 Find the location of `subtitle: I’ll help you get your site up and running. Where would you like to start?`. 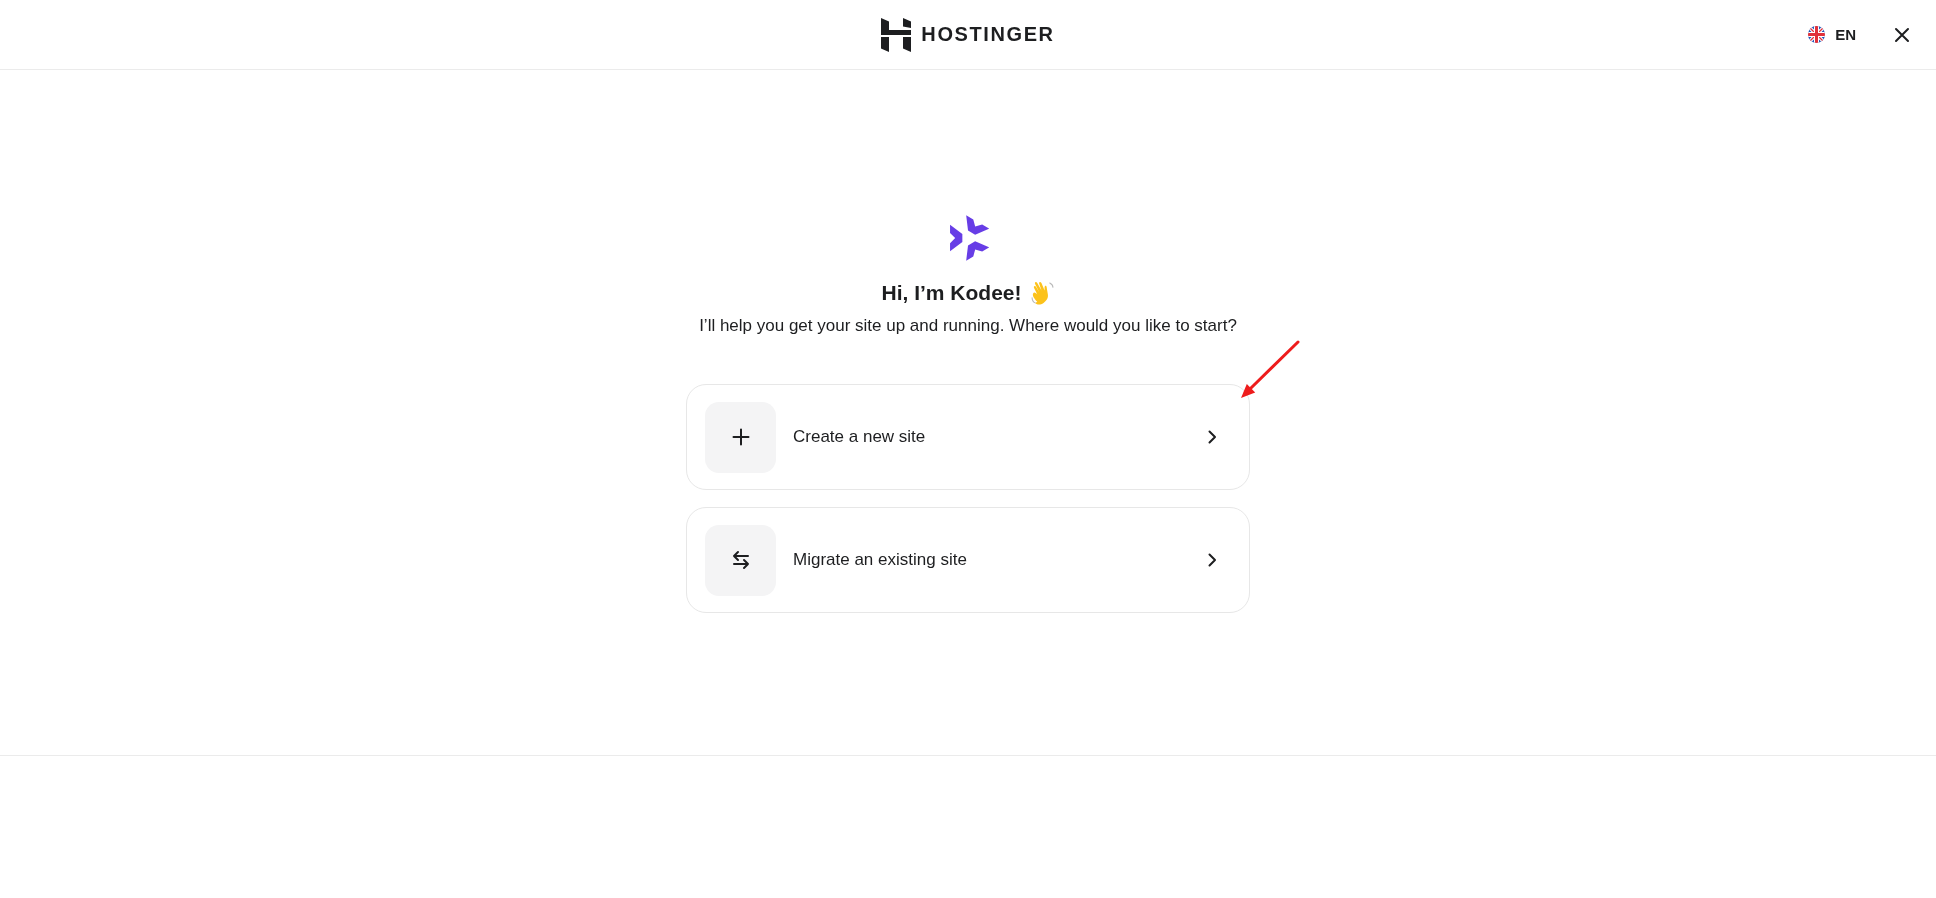

subtitle: I’ll help you get your site up and running. Where would you like to start? is located at coordinates (968, 326).